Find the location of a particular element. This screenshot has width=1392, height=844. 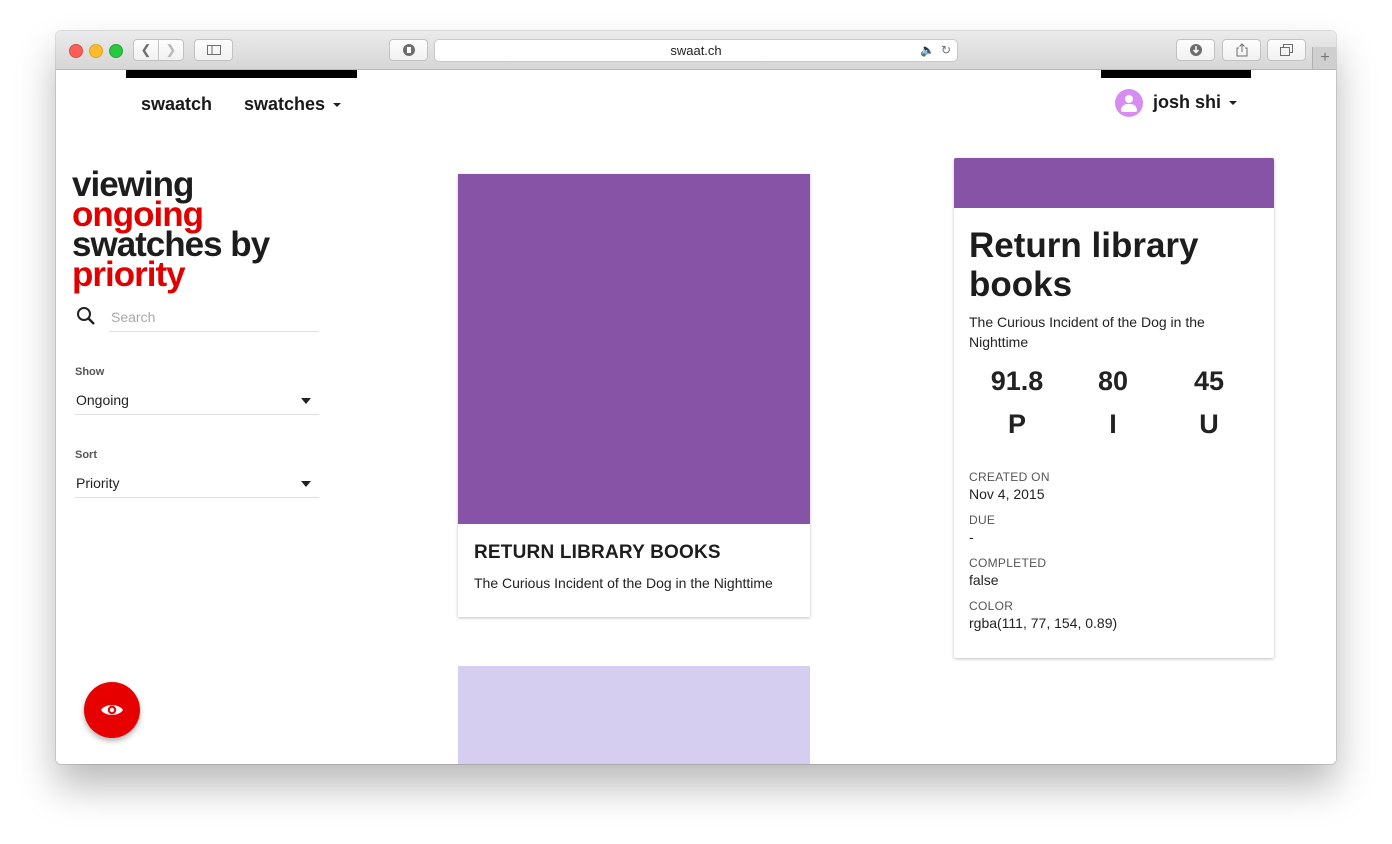

chevron-left-icon: ❮ is located at coordinates (146, 49).